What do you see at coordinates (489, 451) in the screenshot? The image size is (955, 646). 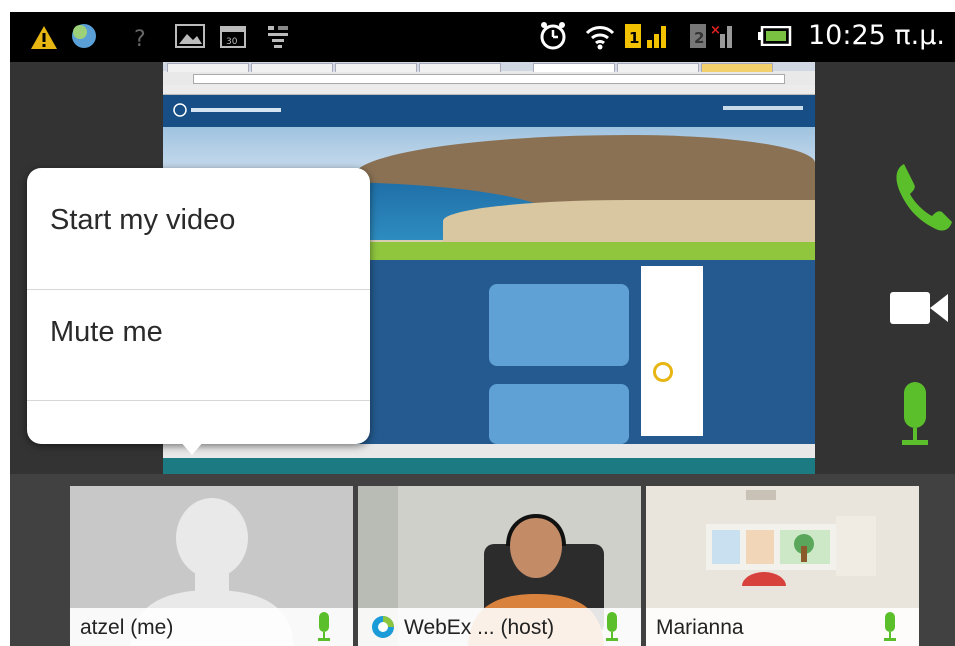 I see `browser-status-bar` at bounding box center [489, 451].